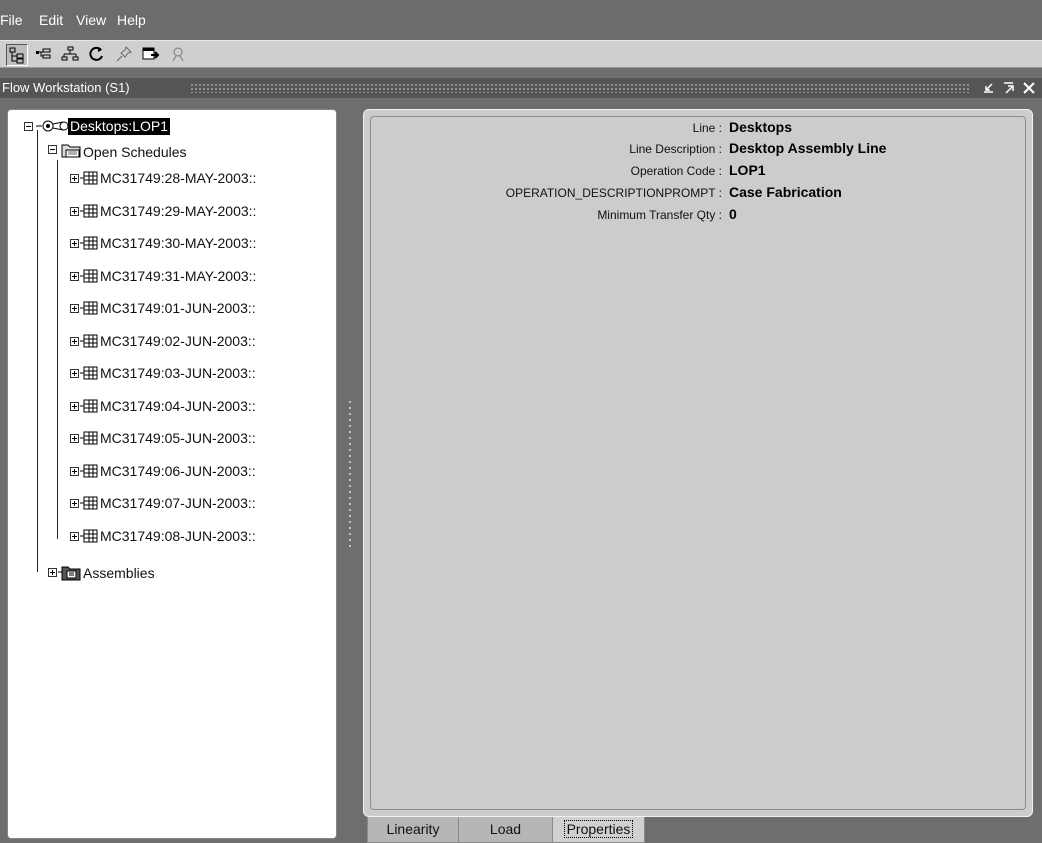 This screenshot has height=843, width=1042. I want to click on tab-load: Load, so click(505, 830).